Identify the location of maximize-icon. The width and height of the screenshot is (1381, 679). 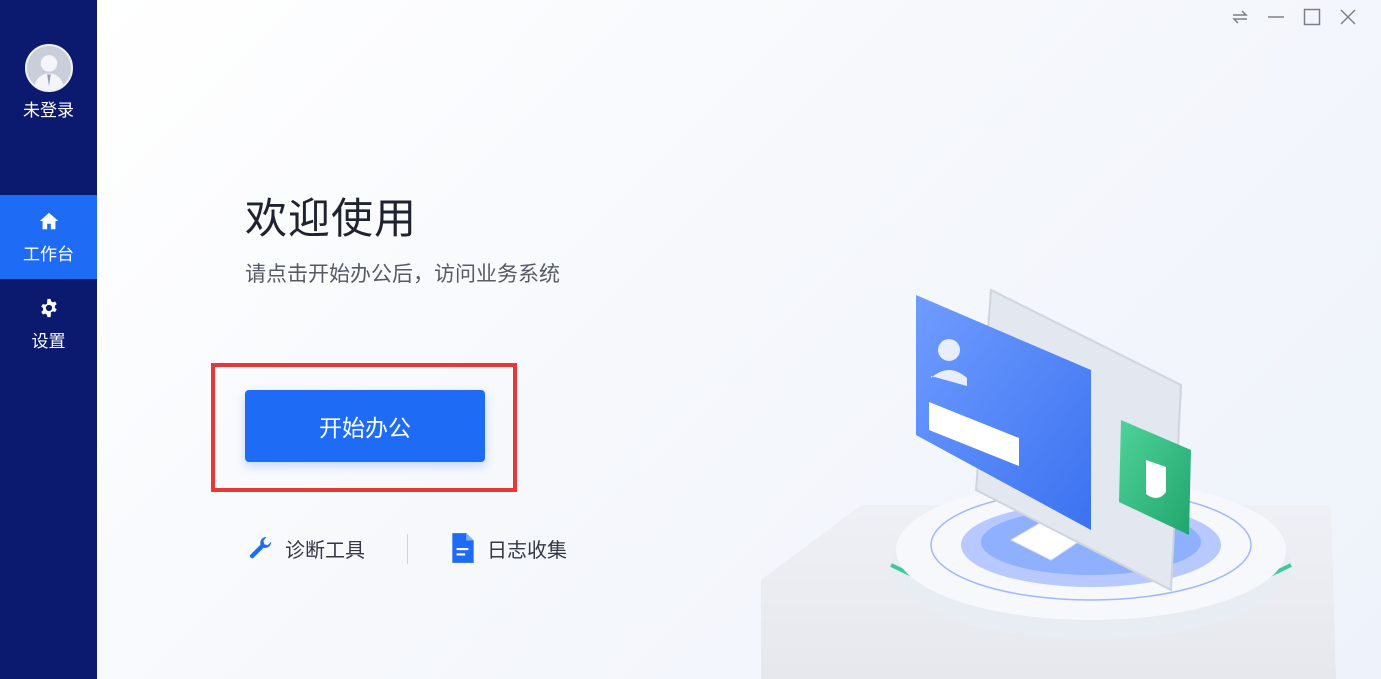
(1312, 17).